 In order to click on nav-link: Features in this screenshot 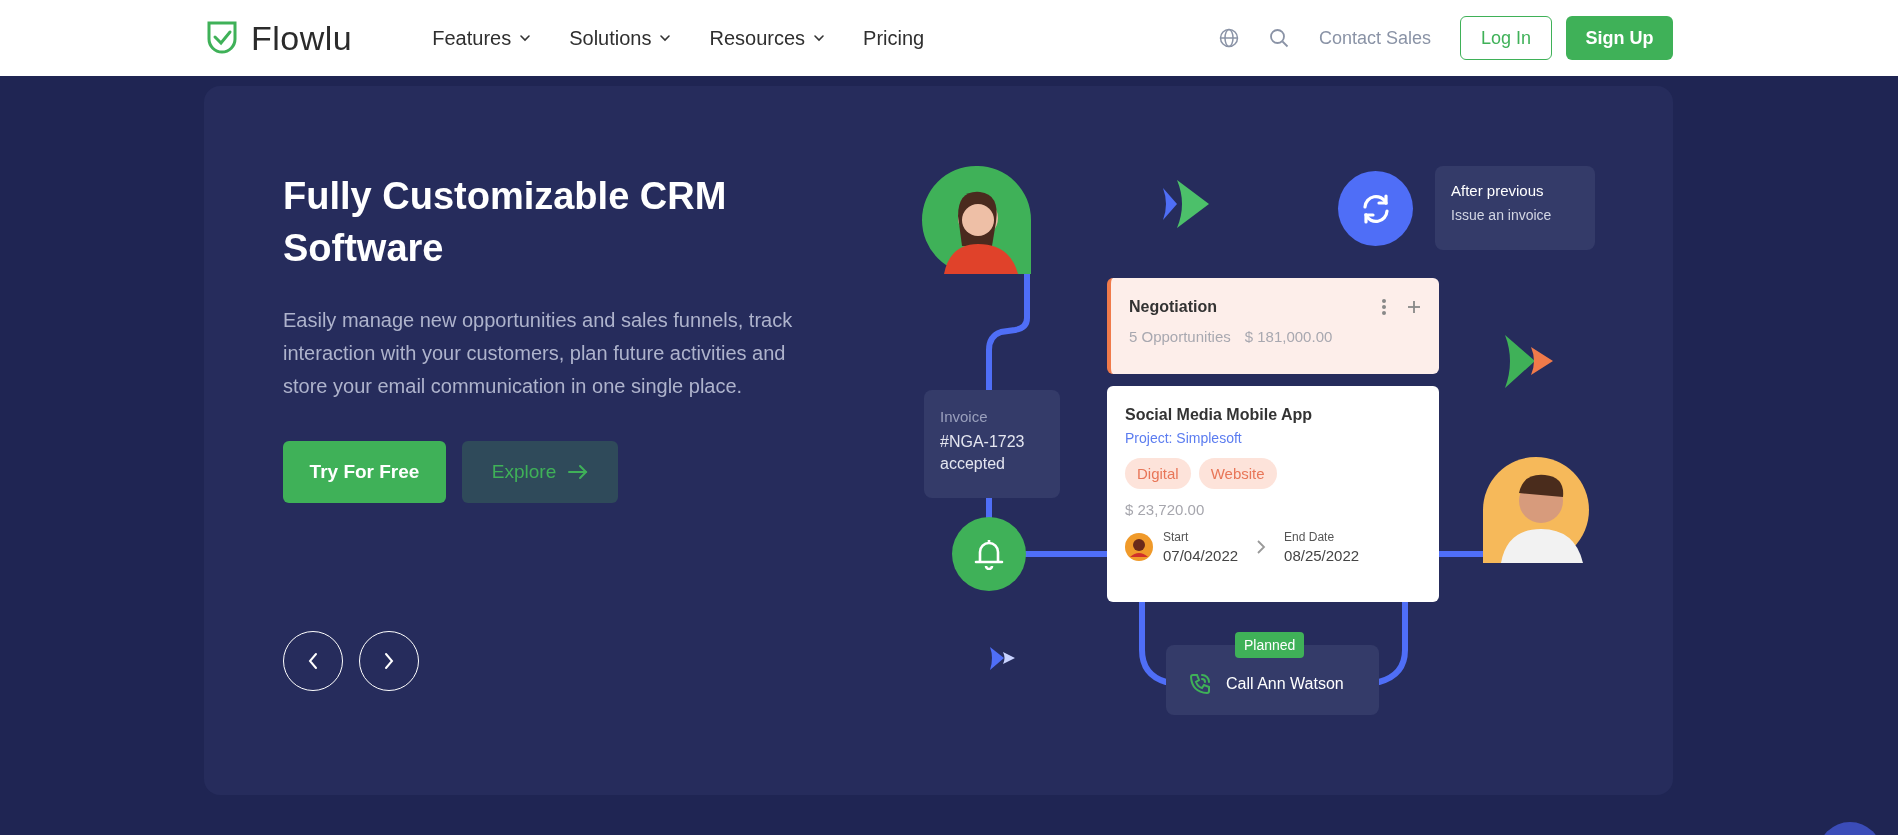, I will do `click(482, 38)`.